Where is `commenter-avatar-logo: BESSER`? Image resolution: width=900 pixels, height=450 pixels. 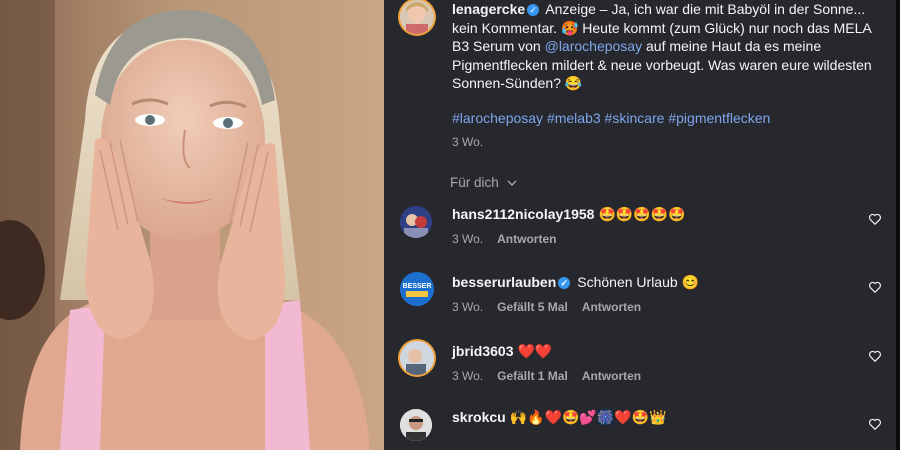
commenter-avatar-logo: BESSER is located at coordinates (417, 289).